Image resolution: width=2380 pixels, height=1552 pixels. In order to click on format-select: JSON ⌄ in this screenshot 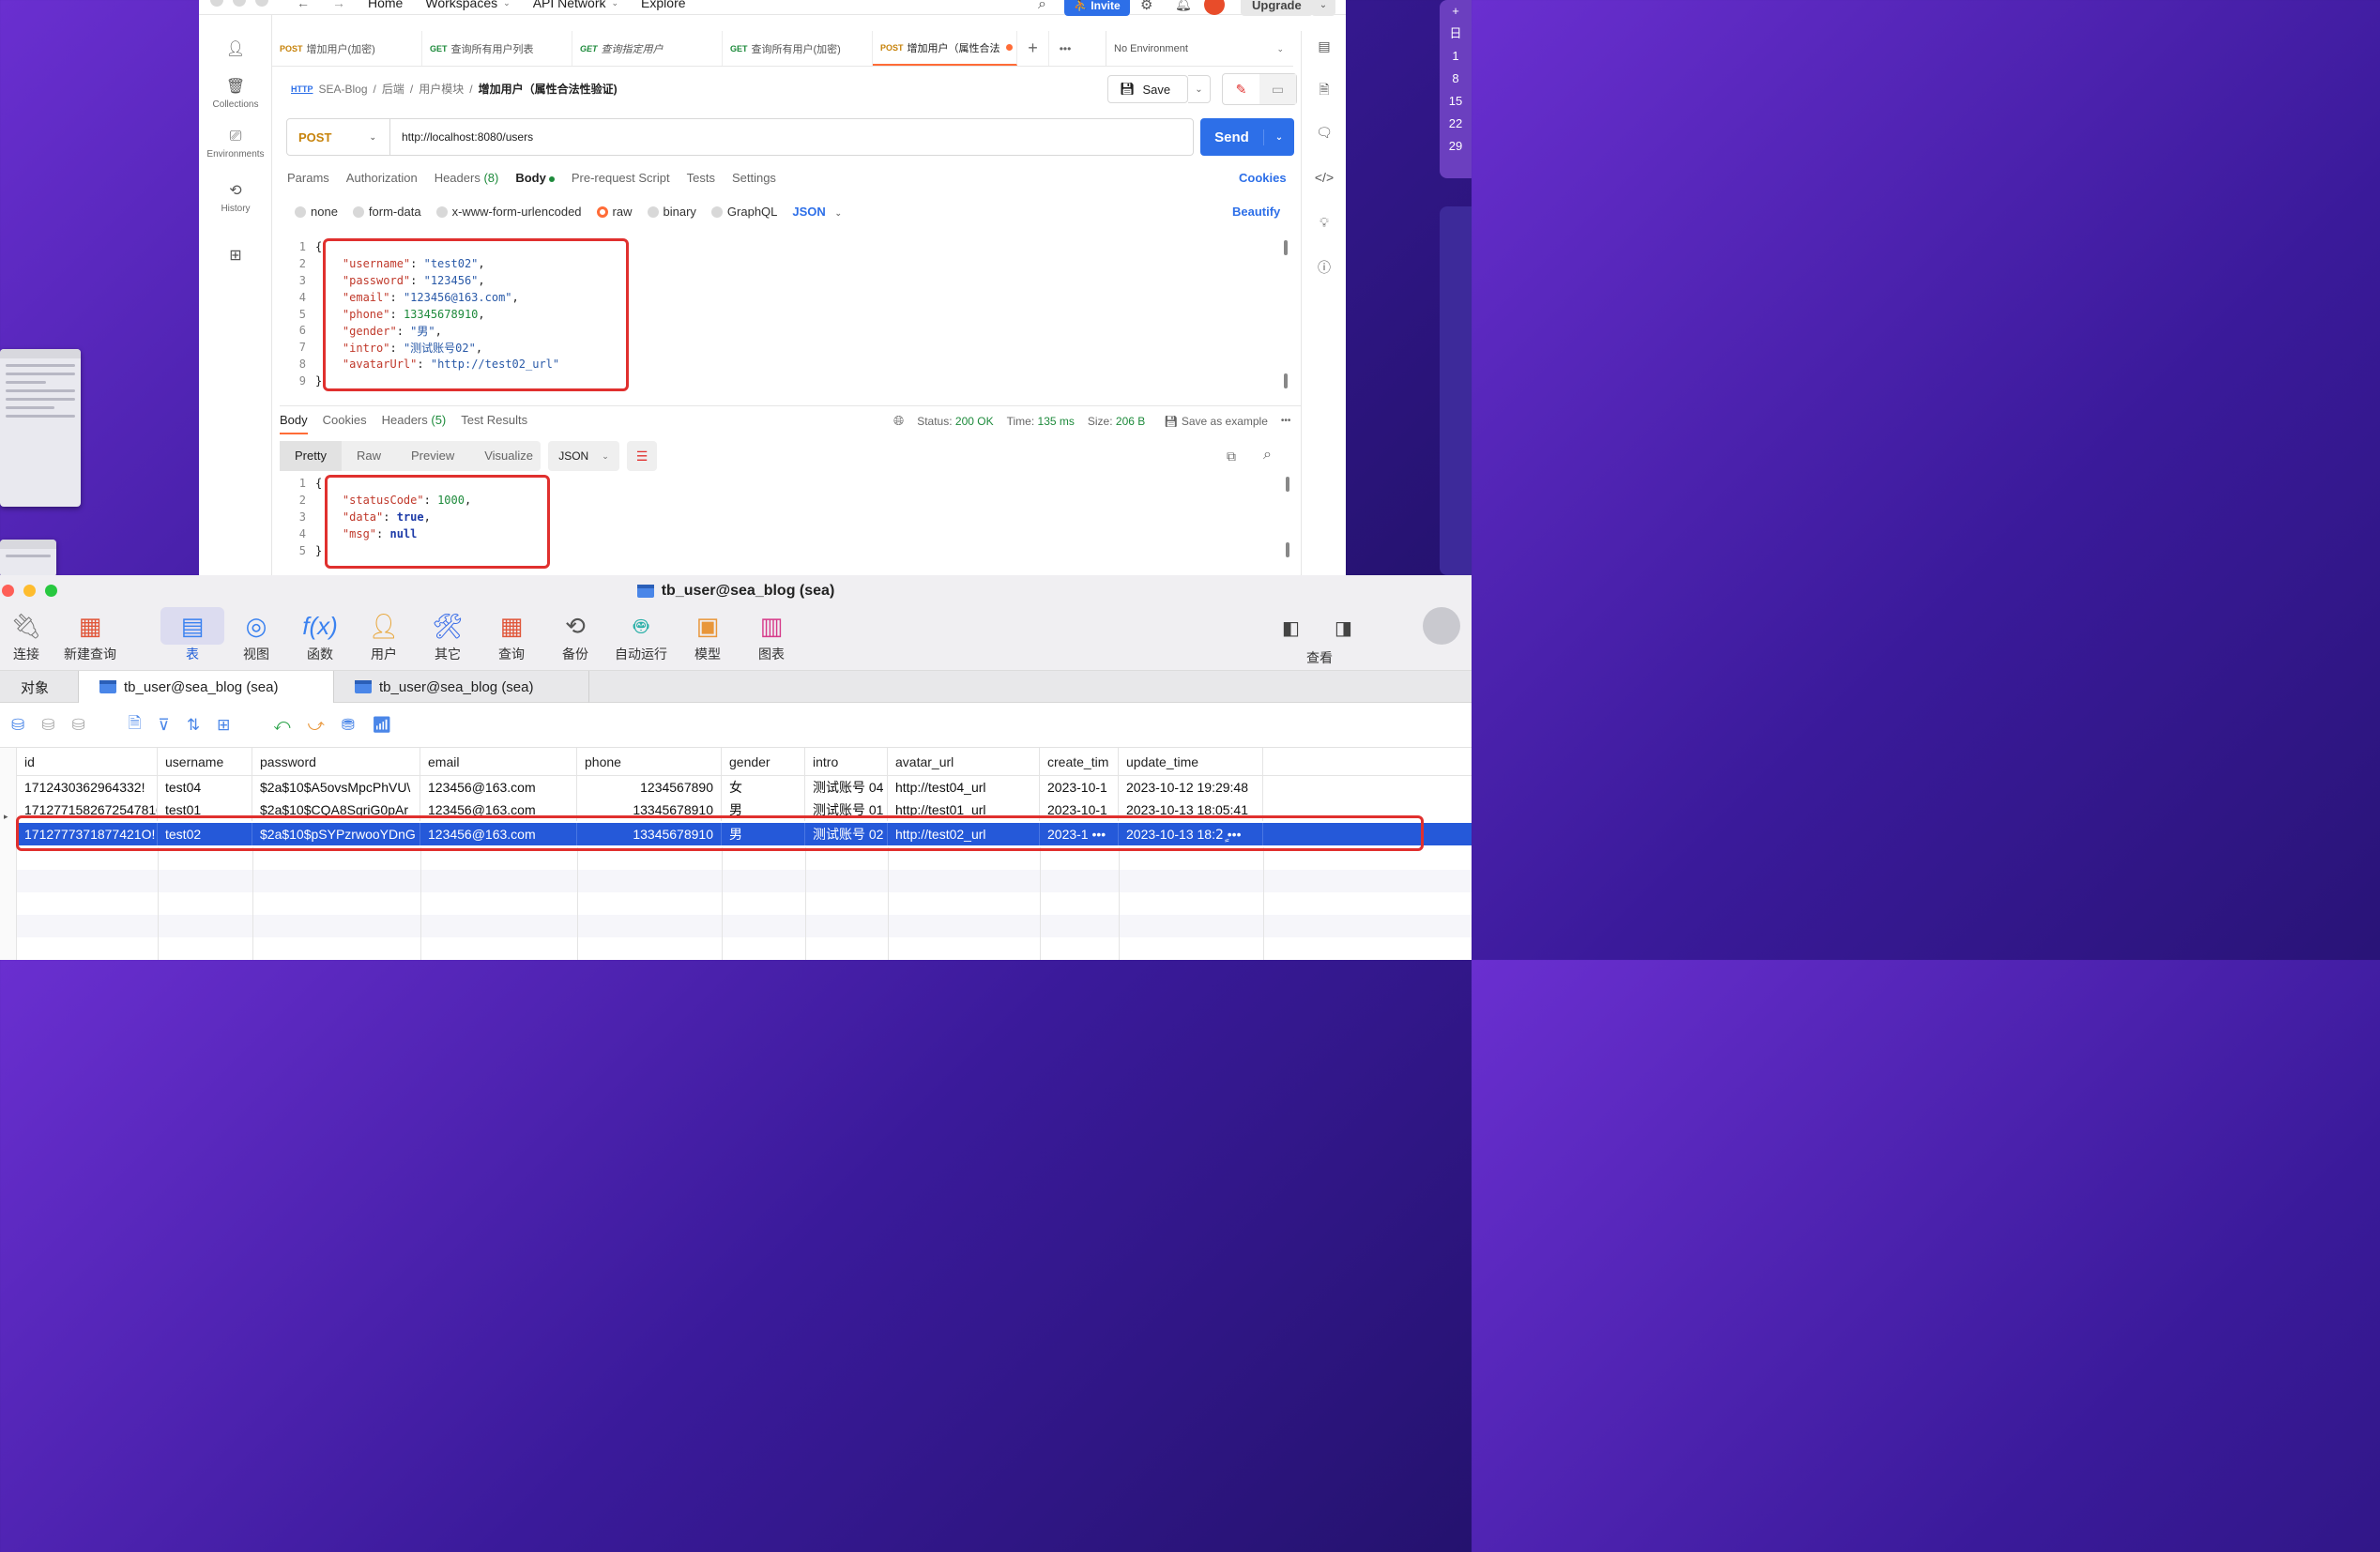, I will do `click(817, 212)`.